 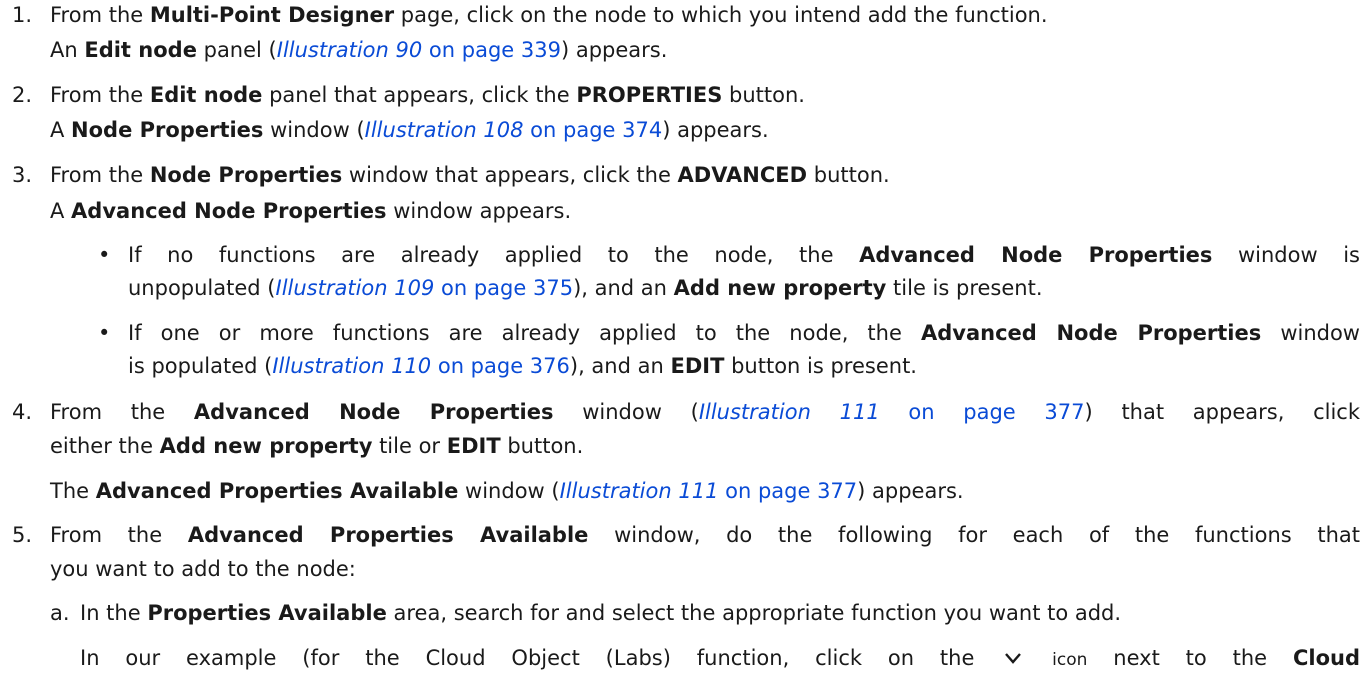 I want to click on step-number: 2., so click(x=22, y=95).